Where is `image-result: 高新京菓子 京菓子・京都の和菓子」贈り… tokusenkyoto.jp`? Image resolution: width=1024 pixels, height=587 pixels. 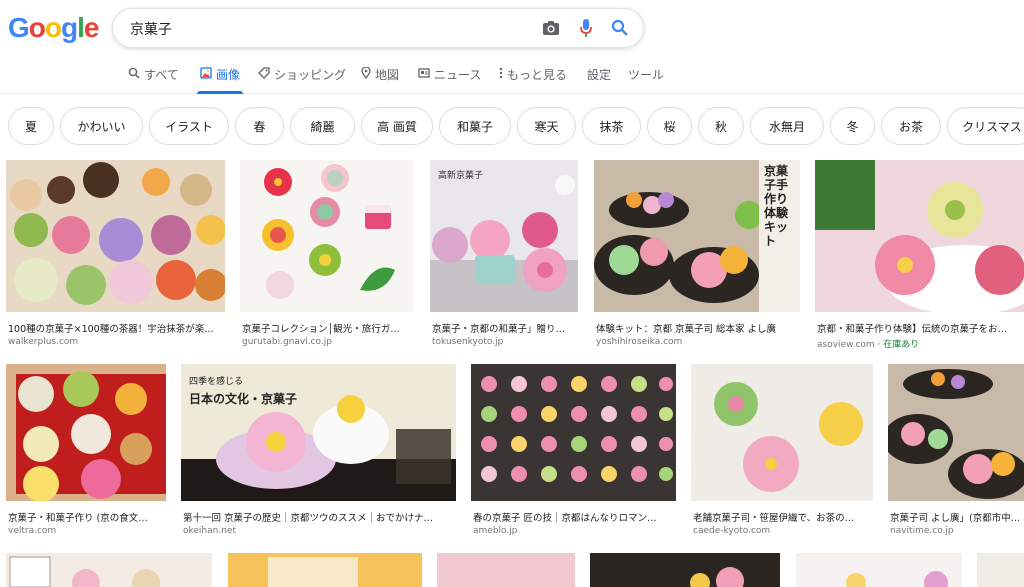
image-result: 高新京菓子 京菓子・京都の和菓子」贈り… tokusenkyoto.jp is located at coordinates (504, 255).